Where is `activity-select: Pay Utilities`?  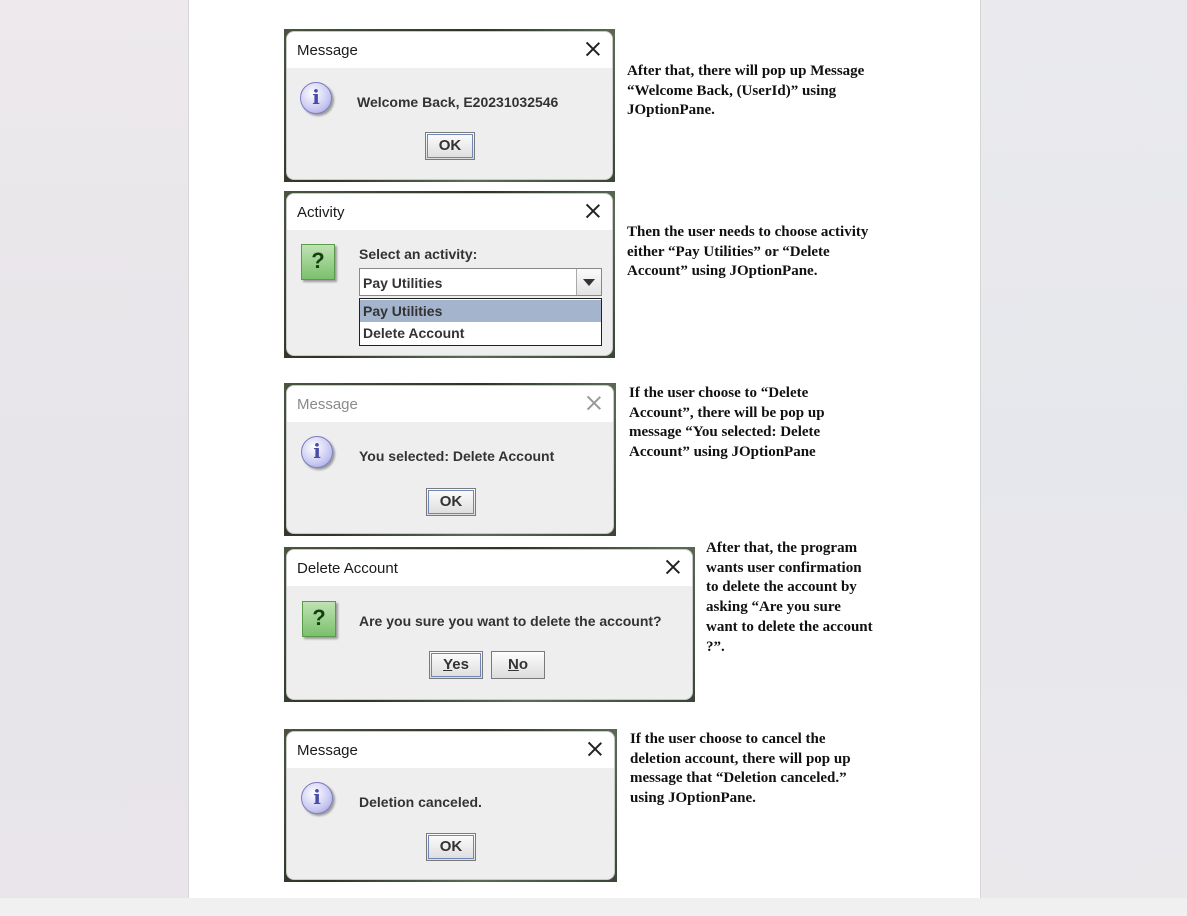 activity-select: Pay Utilities is located at coordinates (480, 282).